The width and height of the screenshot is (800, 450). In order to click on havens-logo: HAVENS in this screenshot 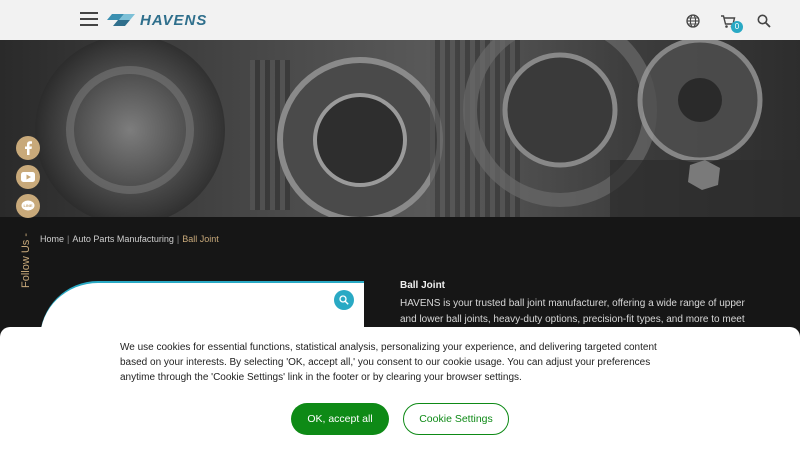, I will do `click(156, 20)`.